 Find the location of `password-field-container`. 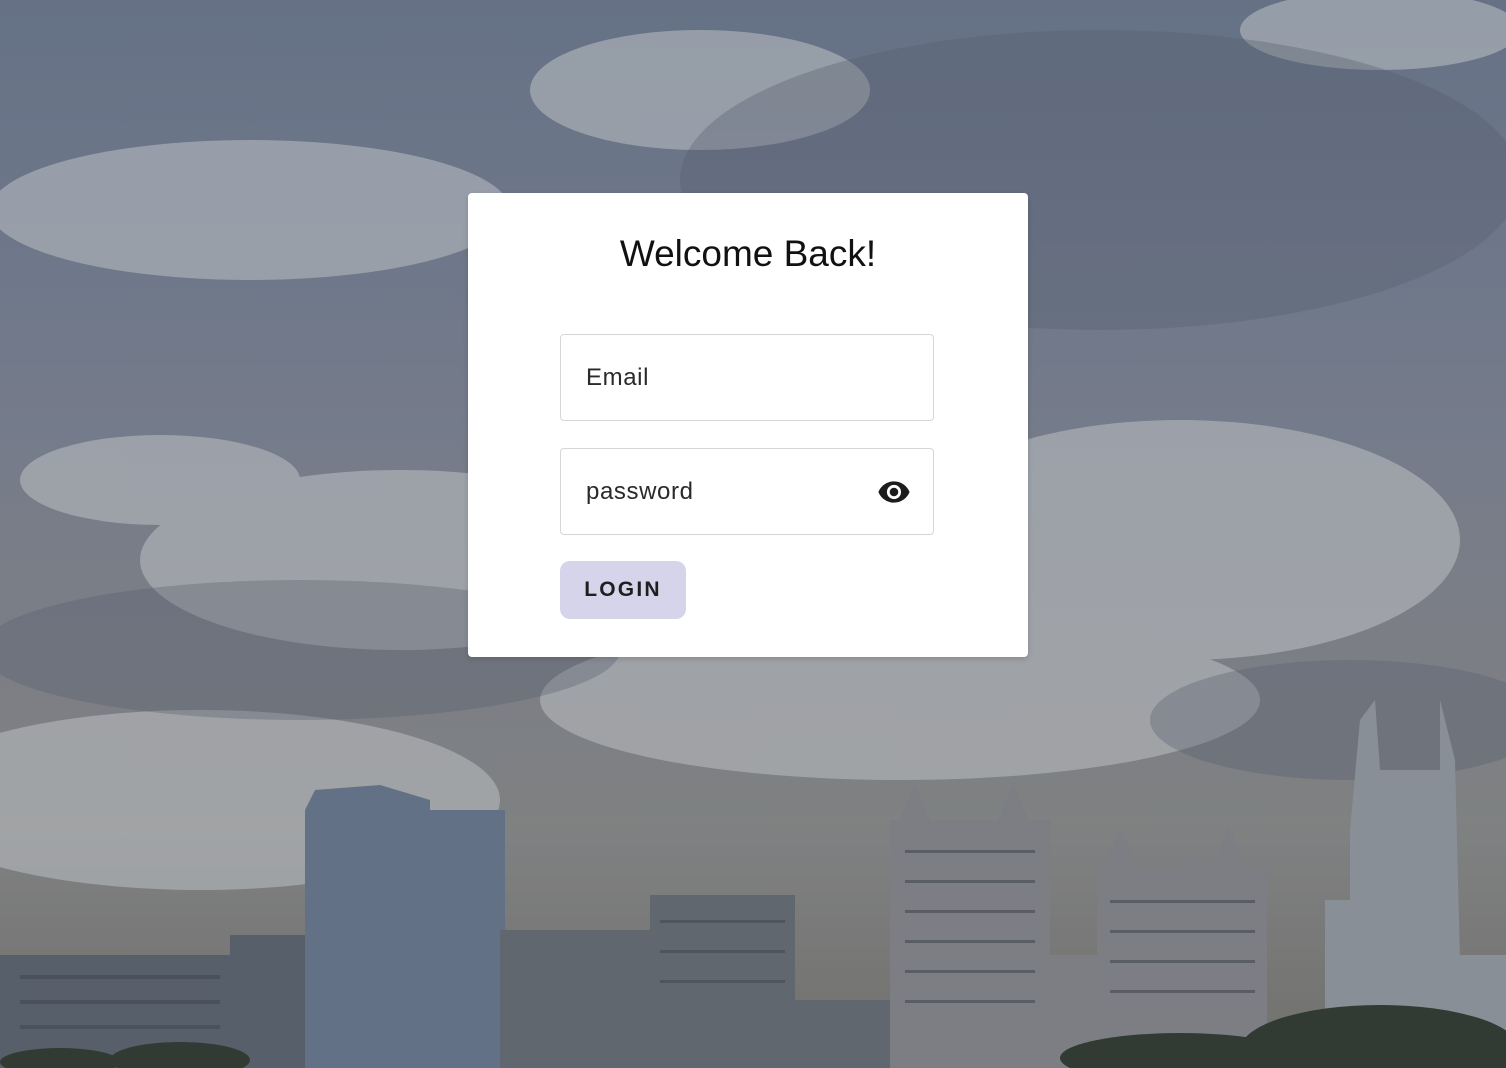

password-field-container is located at coordinates (747, 491).